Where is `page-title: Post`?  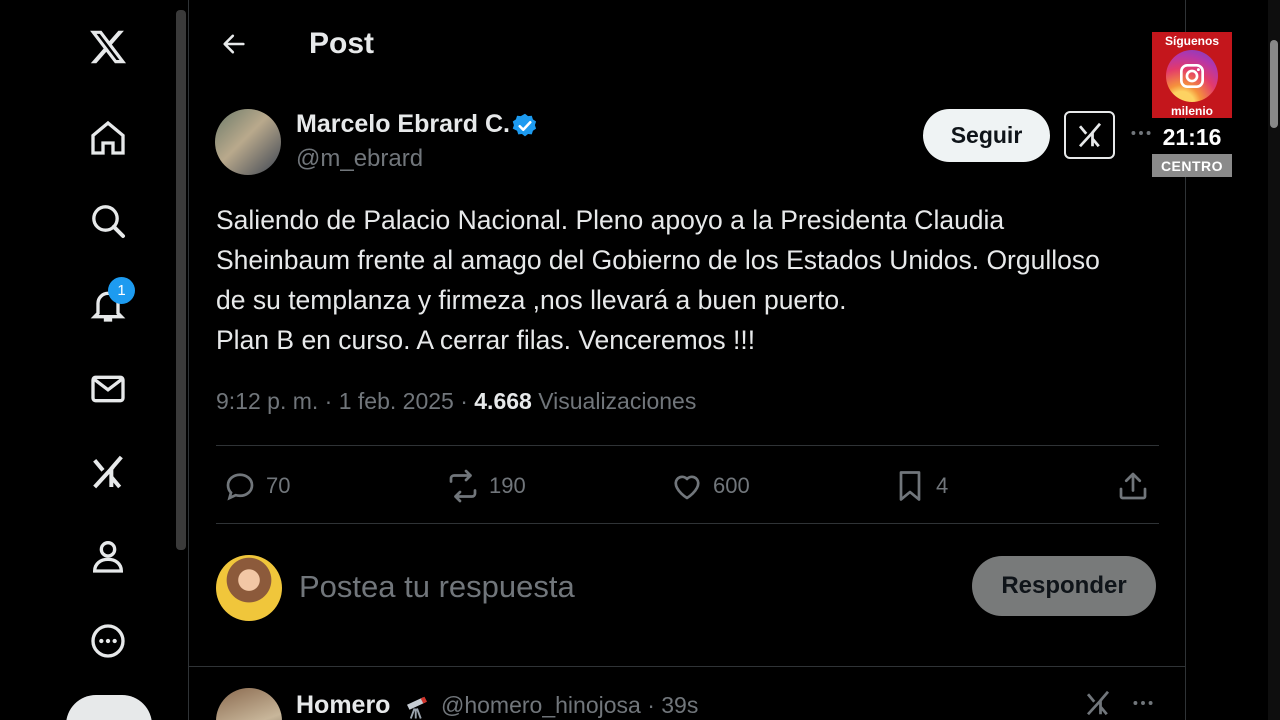
page-title: Post is located at coordinates (342, 43).